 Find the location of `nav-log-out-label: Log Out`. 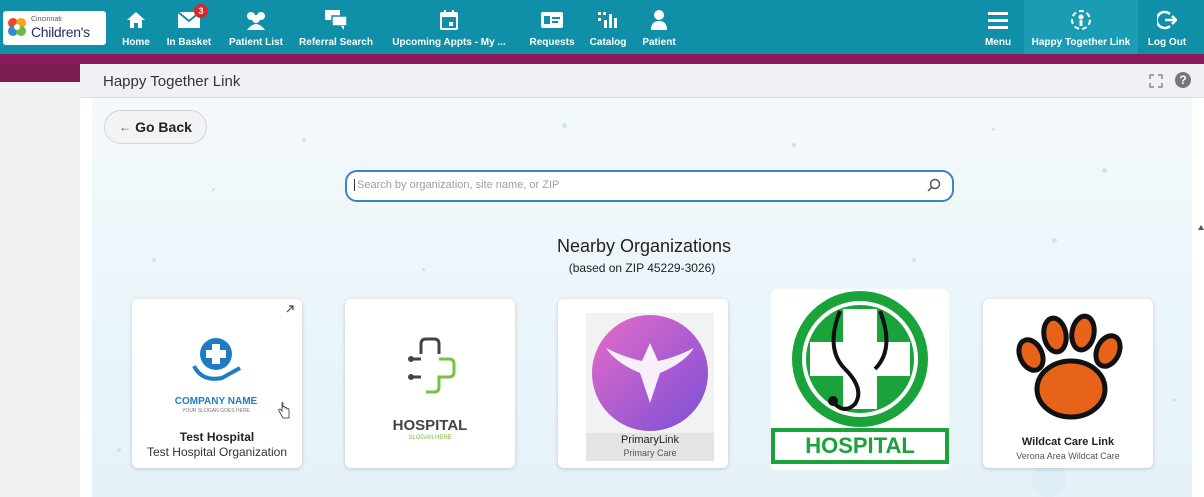

nav-log-out-label: Log Out is located at coordinates (1167, 42).